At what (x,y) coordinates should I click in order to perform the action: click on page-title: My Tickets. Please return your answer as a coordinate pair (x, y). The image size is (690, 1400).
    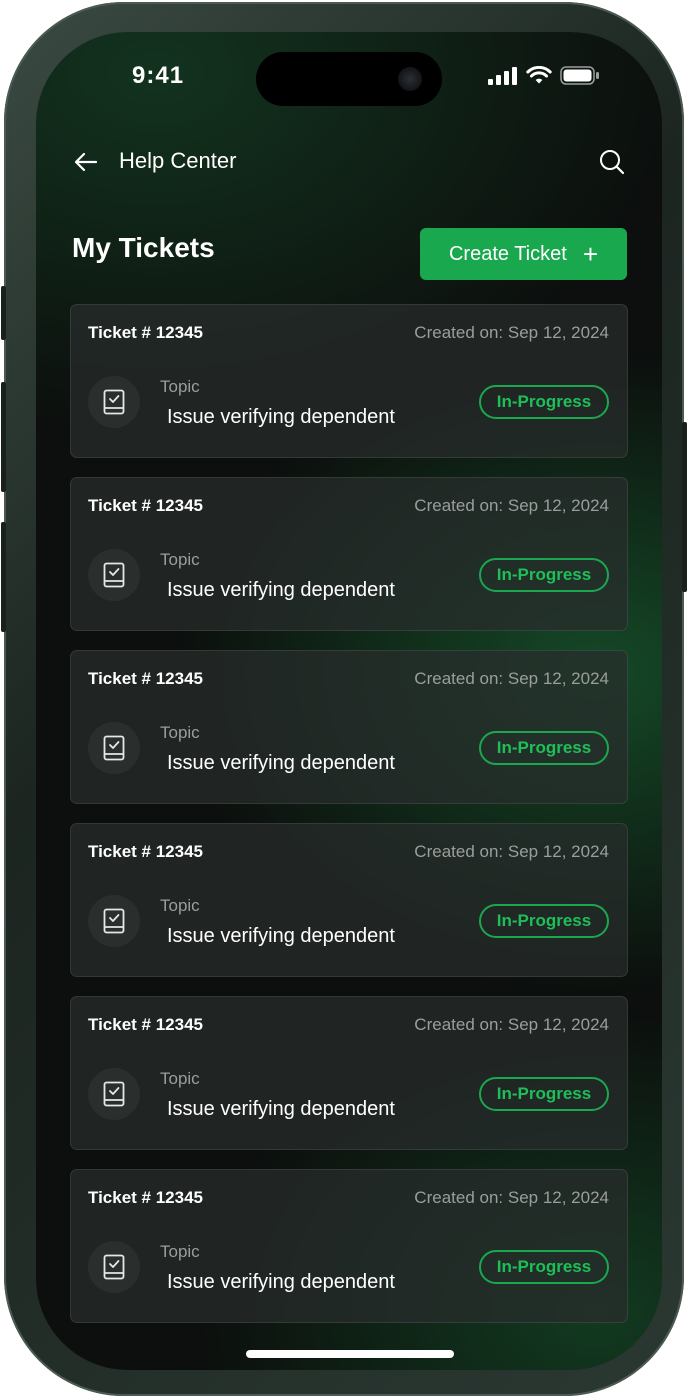
    Looking at the image, I should click on (143, 247).